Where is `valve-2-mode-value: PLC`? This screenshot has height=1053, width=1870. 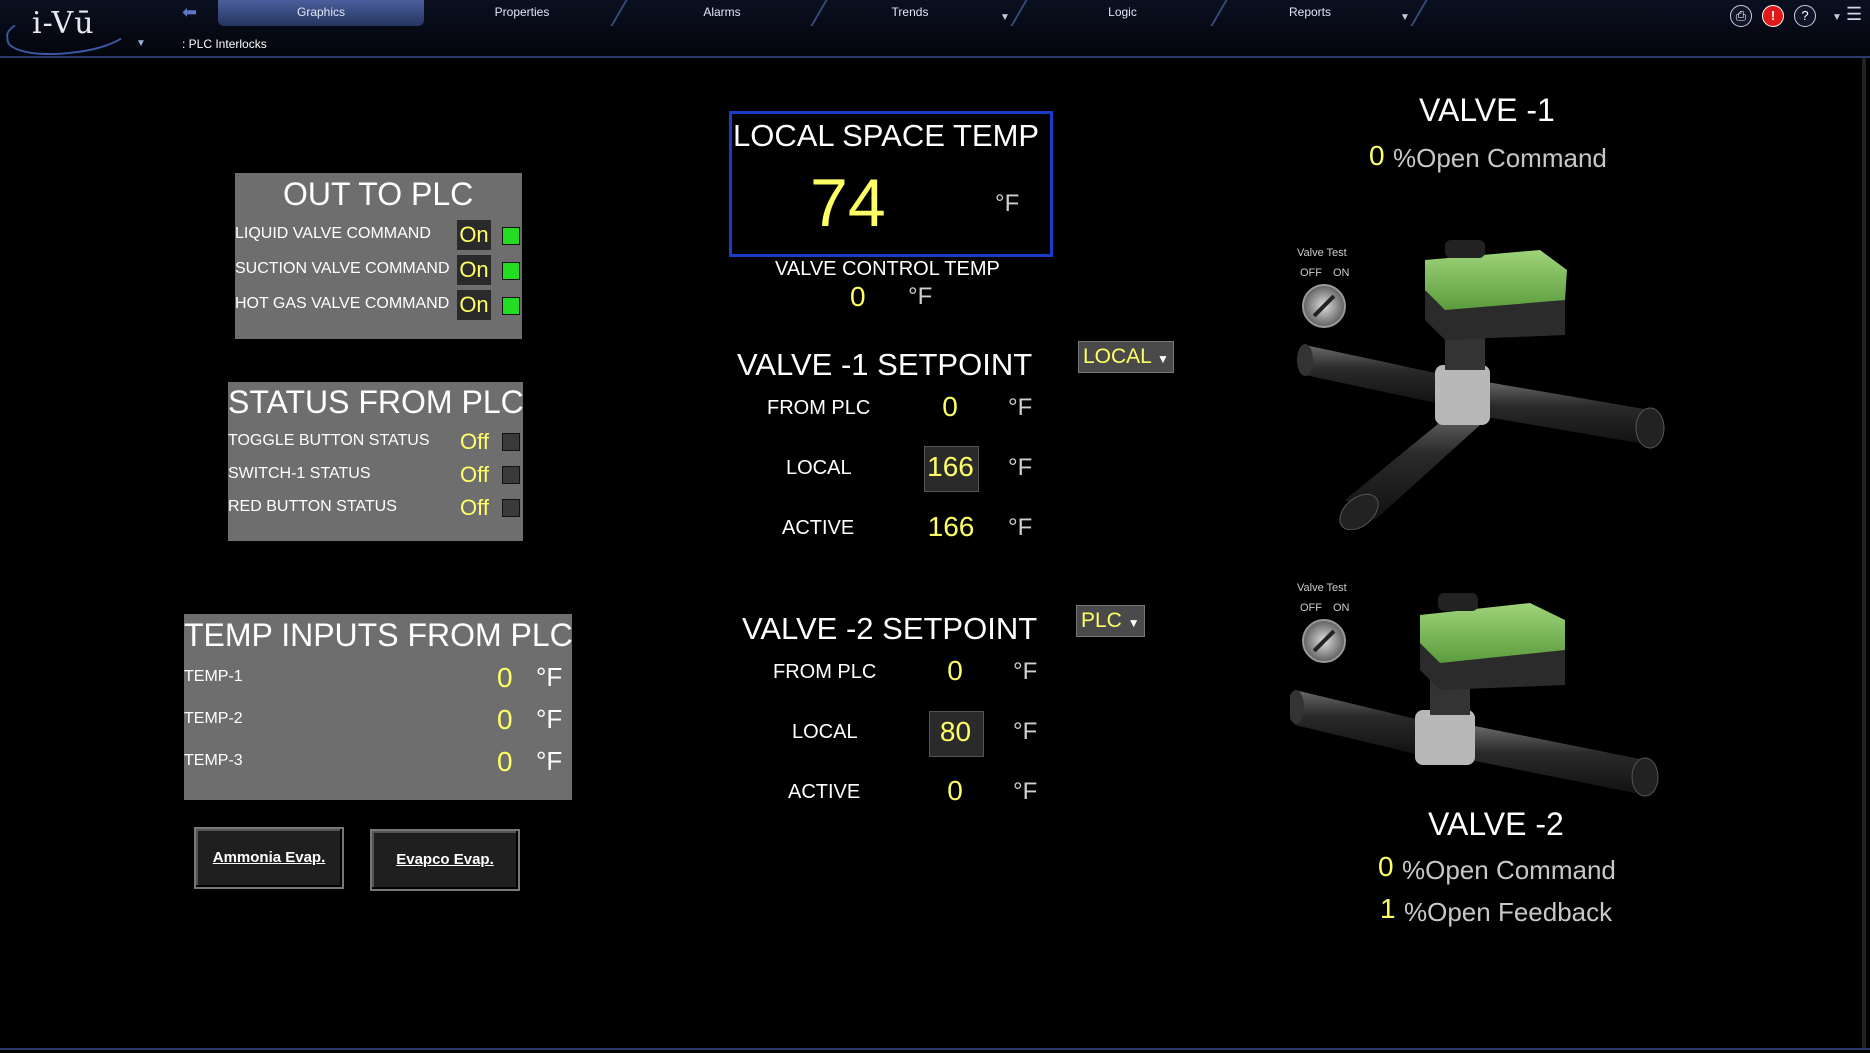
valve-2-mode-value: PLC is located at coordinates (1101, 620).